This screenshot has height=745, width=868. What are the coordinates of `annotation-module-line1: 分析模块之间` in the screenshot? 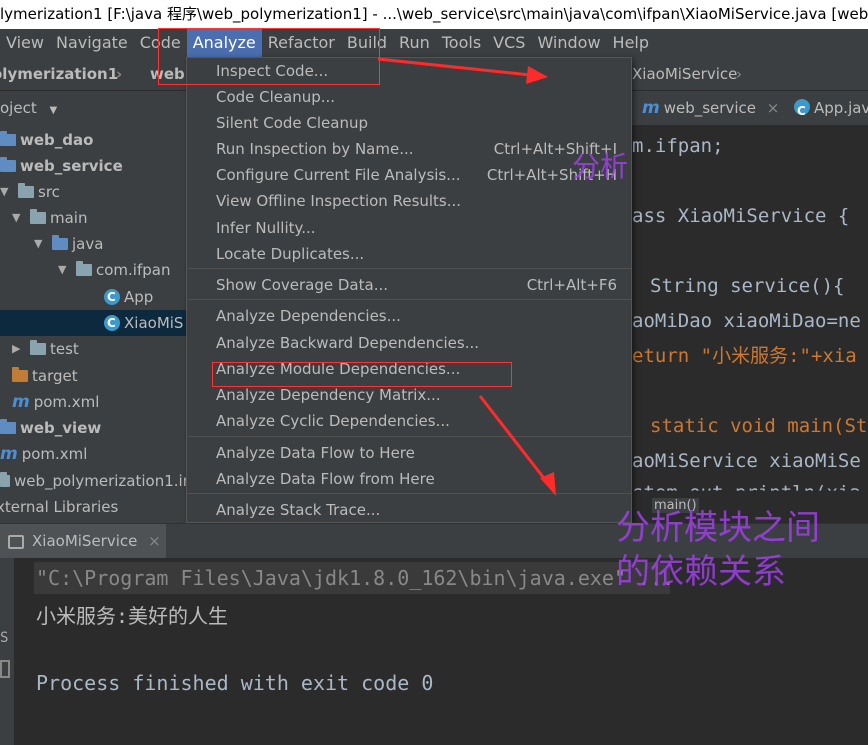 It's located at (718, 528).